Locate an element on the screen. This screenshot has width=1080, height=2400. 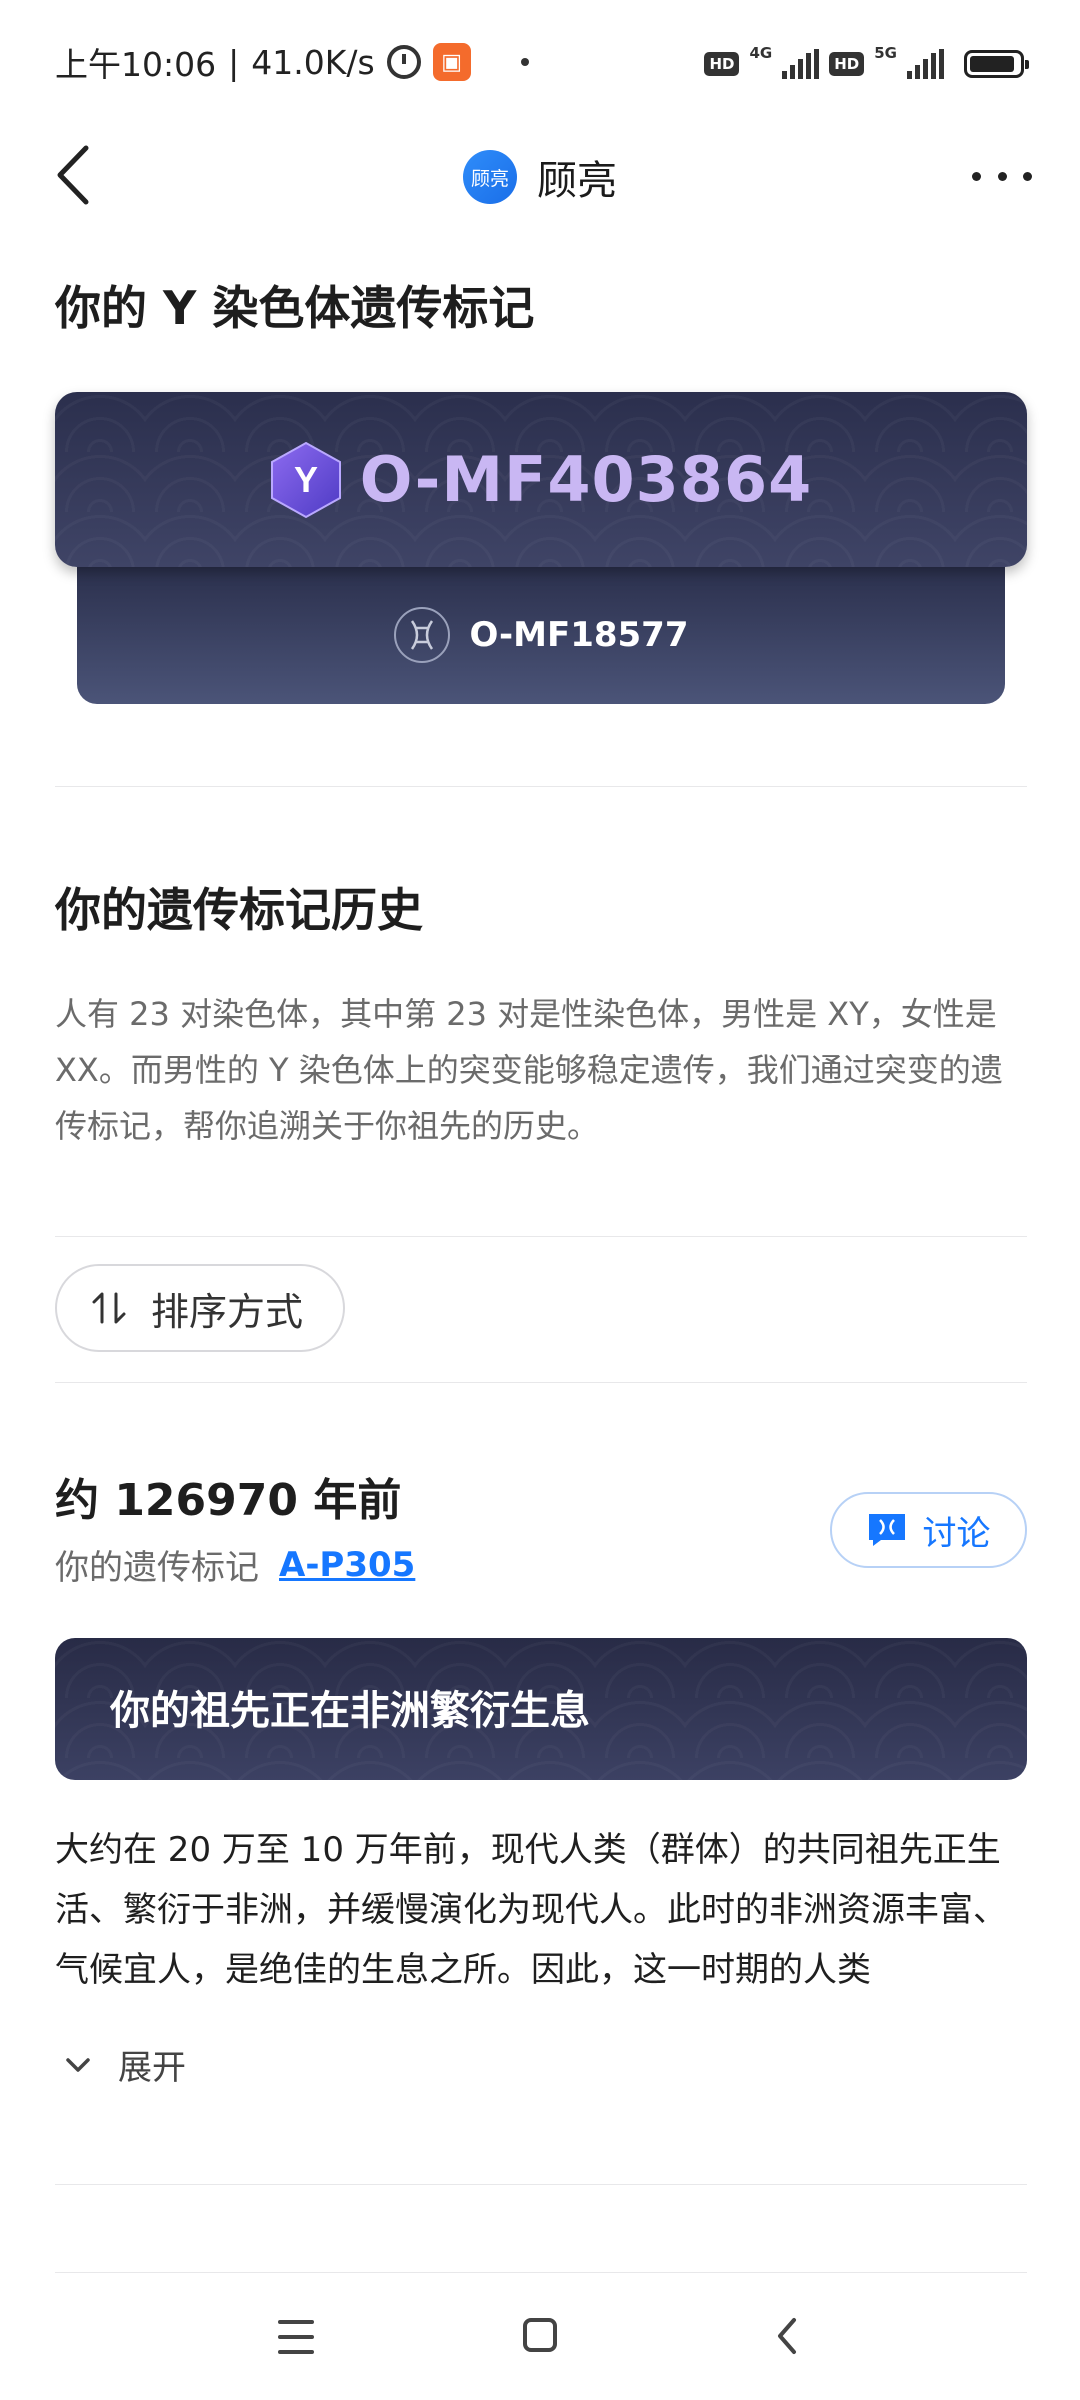
sort-button: 排序方式 is located at coordinates (200, 1308).